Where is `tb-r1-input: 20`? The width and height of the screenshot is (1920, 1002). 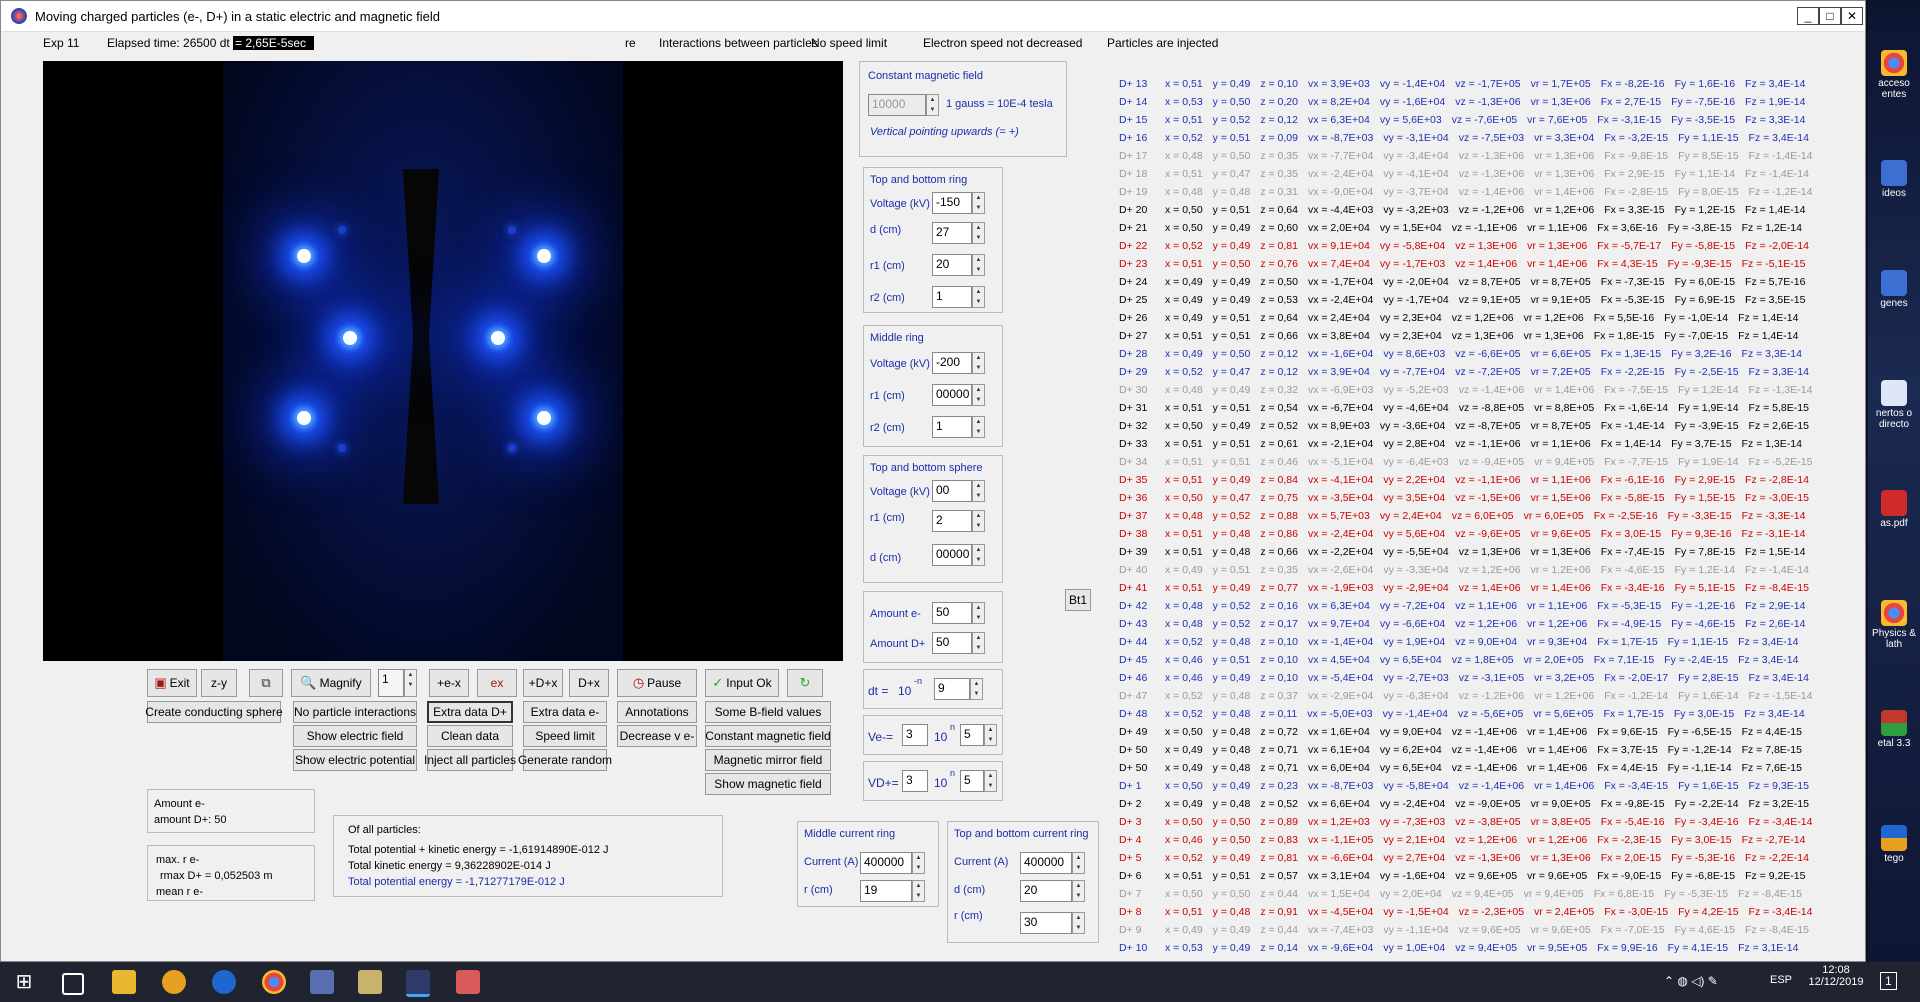 tb-r1-input: 20 is located at coordinates (952, 265).